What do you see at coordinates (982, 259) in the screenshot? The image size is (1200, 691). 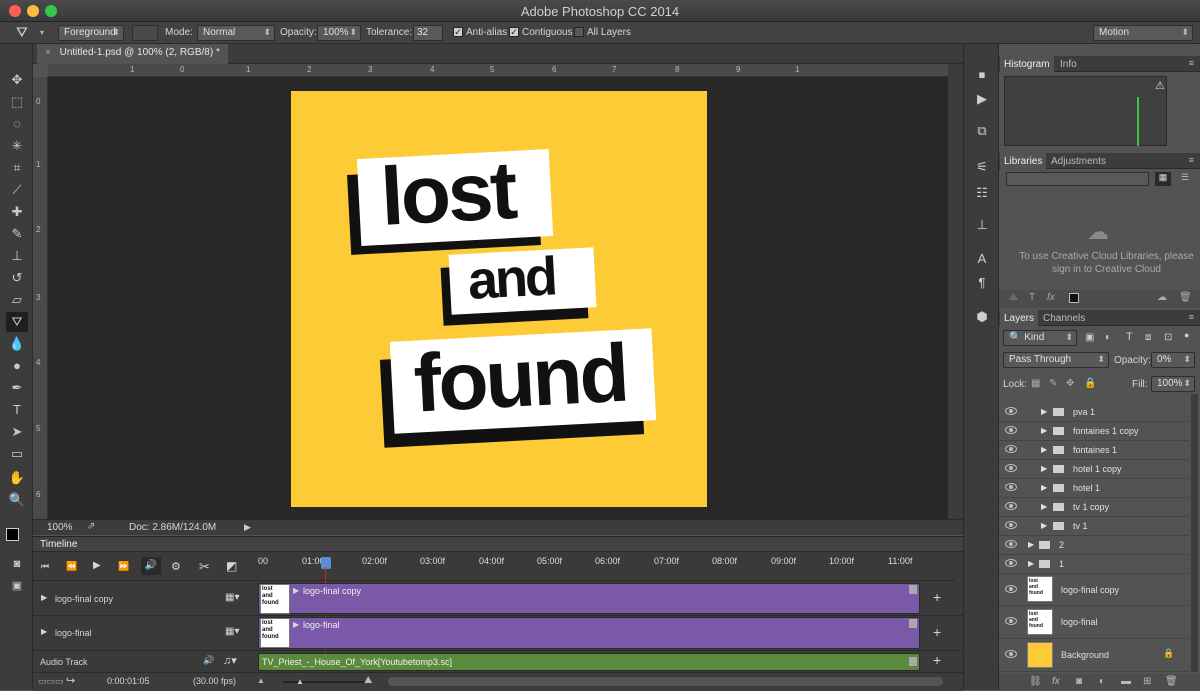 I see `character-panel-icon: A` at bounding box center [982, 259].